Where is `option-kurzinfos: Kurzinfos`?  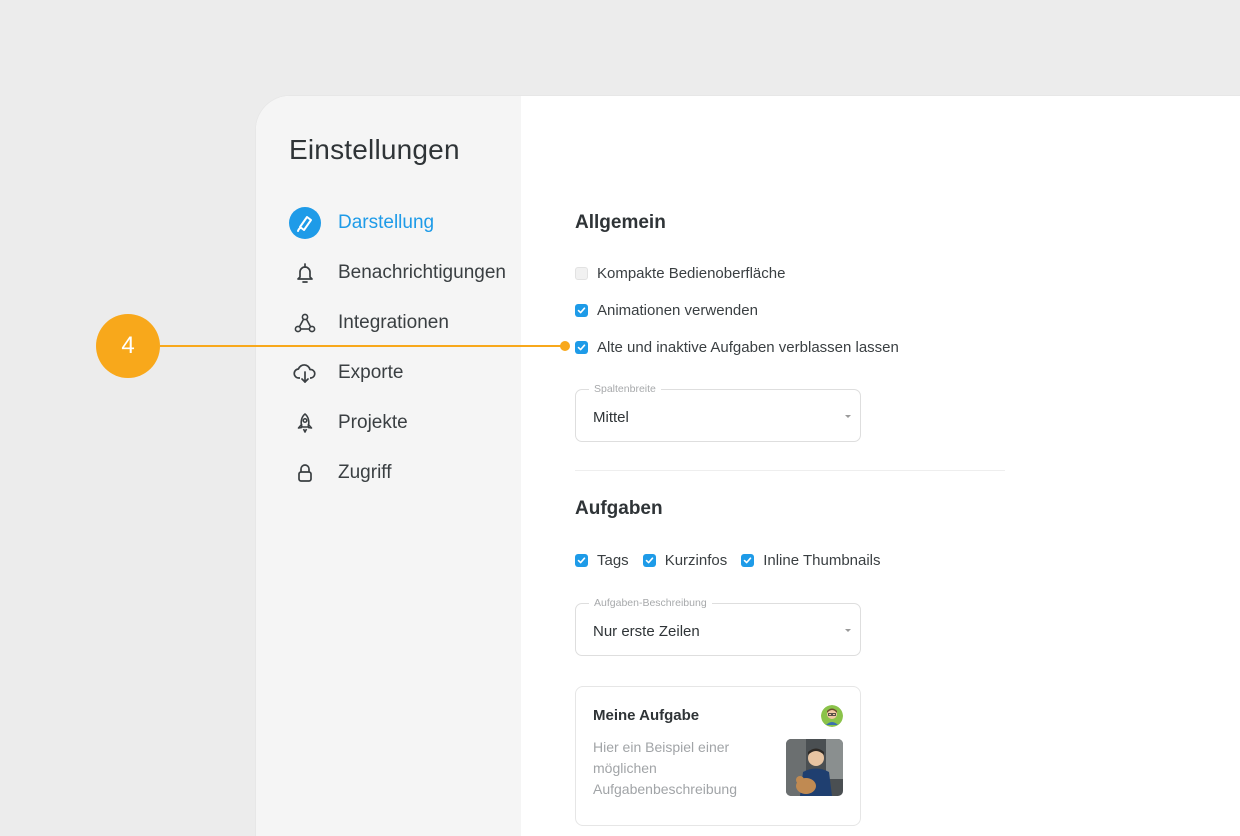
option-kurzinfos: Kurzinfos is located at coordinates (685, 560).